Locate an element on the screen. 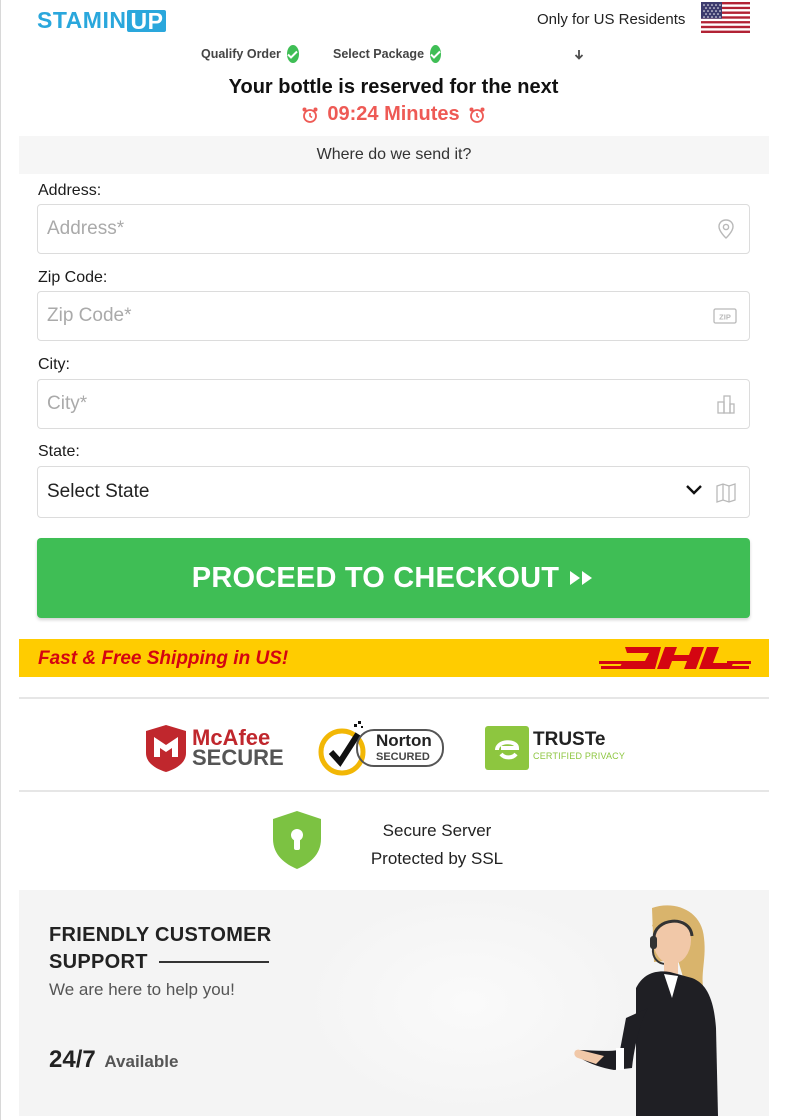 Image resolution: width=785 pixels, height=1120 pixels. support-hours: 24/7 Available is located at coordinates (113, 1060).